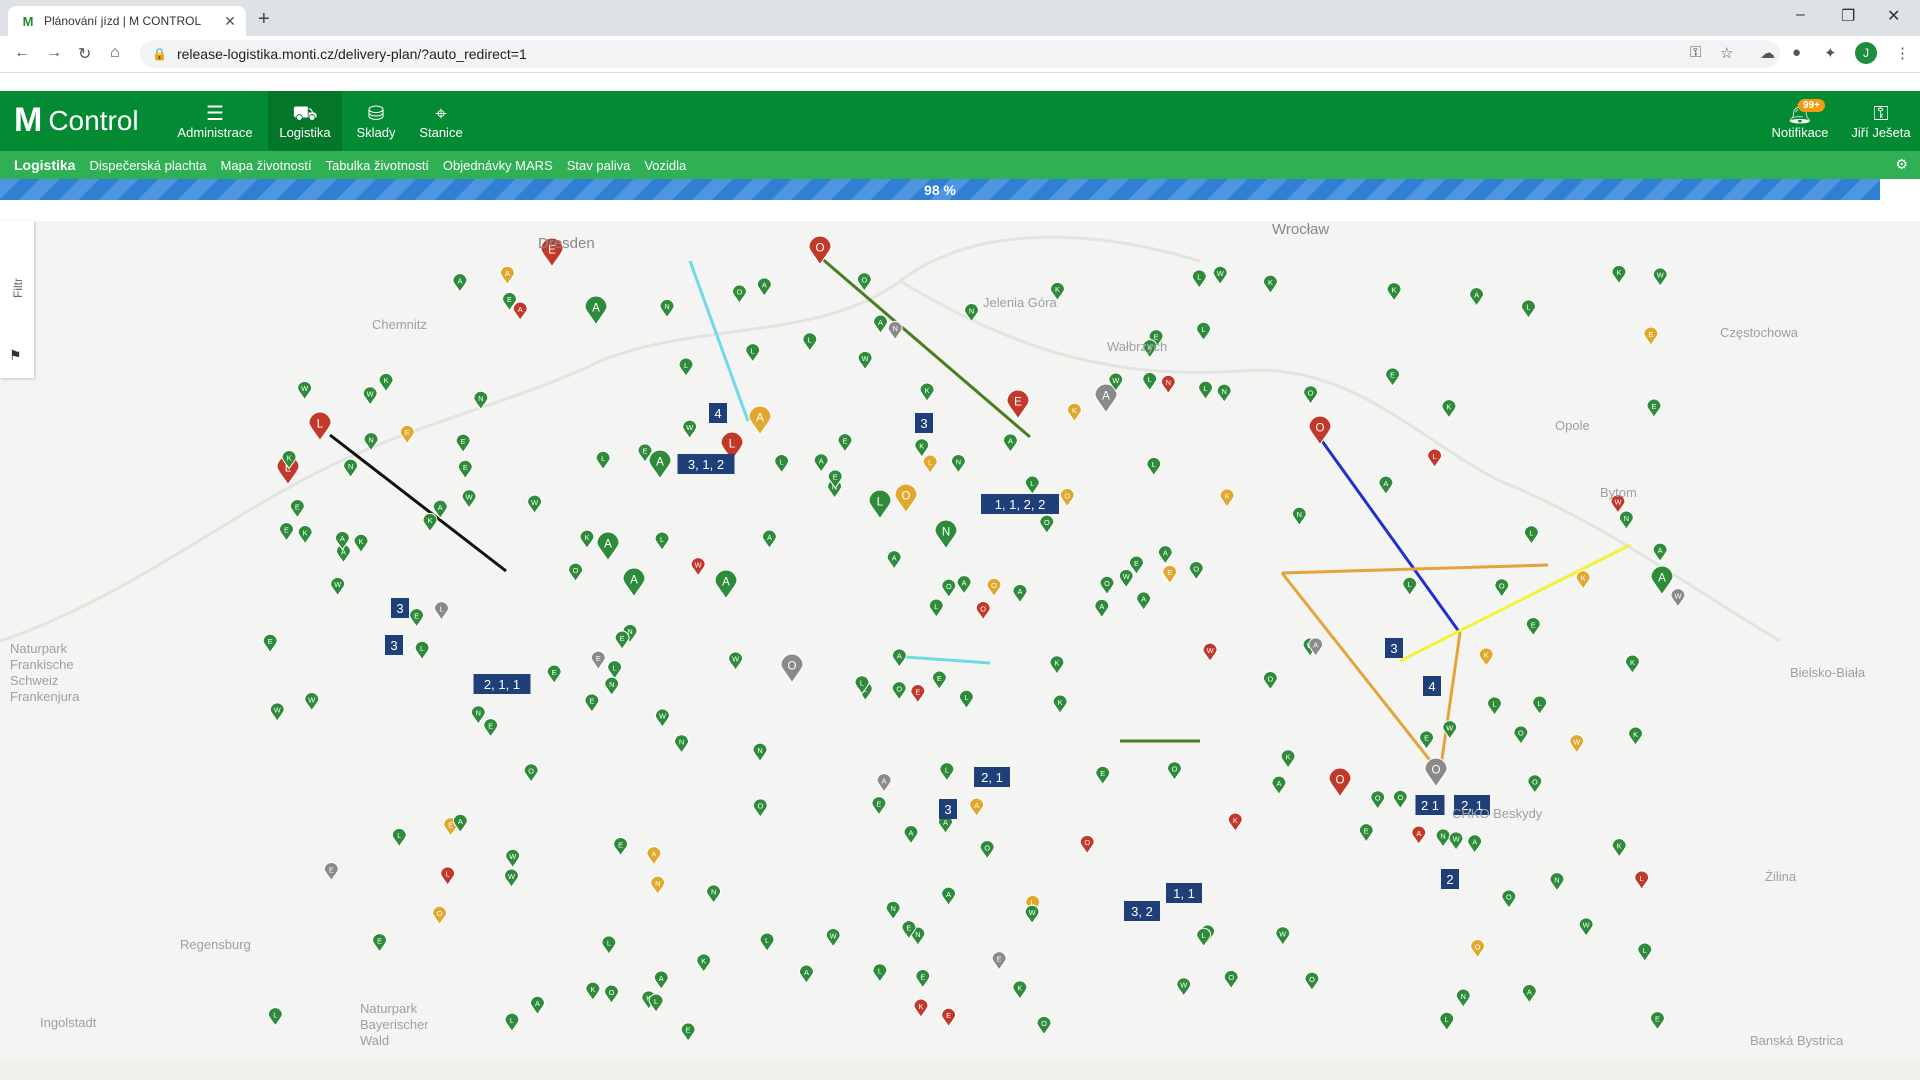 This screenshot has width=1920, height=1080. I want to click on extension-shield-icon: ●, so click(1796, 52).